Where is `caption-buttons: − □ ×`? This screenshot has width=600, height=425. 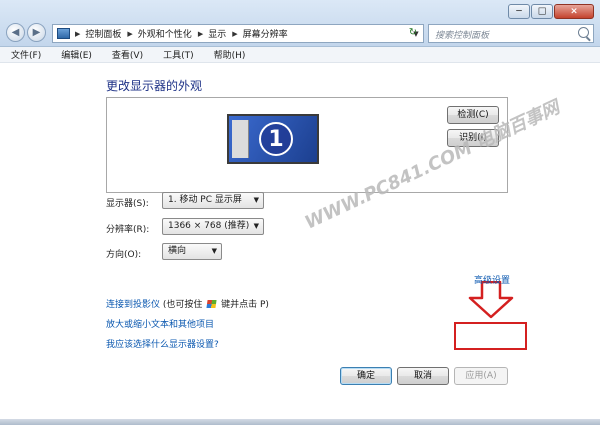
caption-buttons: − □ × is located at coordinates (551, 12).